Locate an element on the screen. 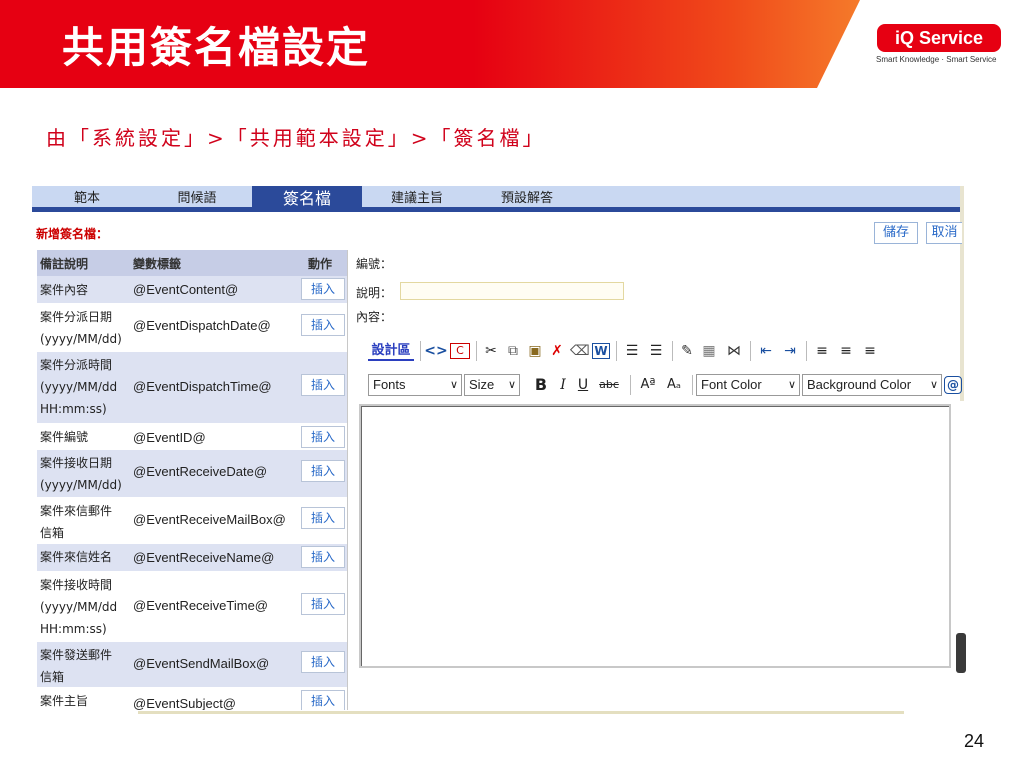 This screenshot has height=765, width=1024. horizontal-rule-icon: ⋈ is located at coordinates (734, 351).